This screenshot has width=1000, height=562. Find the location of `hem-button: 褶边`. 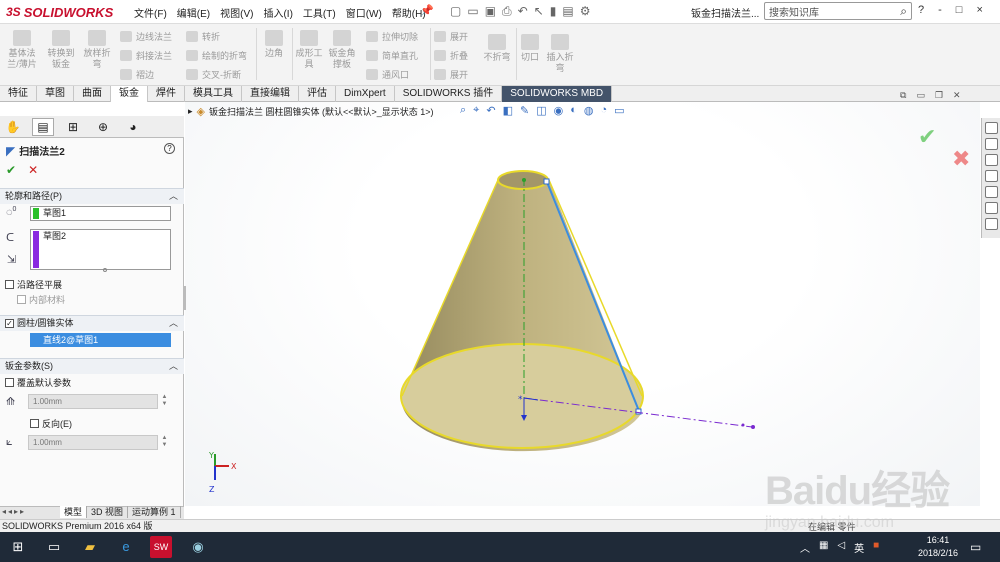

hem-button: 褶边 is located at coordinates (137, 74).